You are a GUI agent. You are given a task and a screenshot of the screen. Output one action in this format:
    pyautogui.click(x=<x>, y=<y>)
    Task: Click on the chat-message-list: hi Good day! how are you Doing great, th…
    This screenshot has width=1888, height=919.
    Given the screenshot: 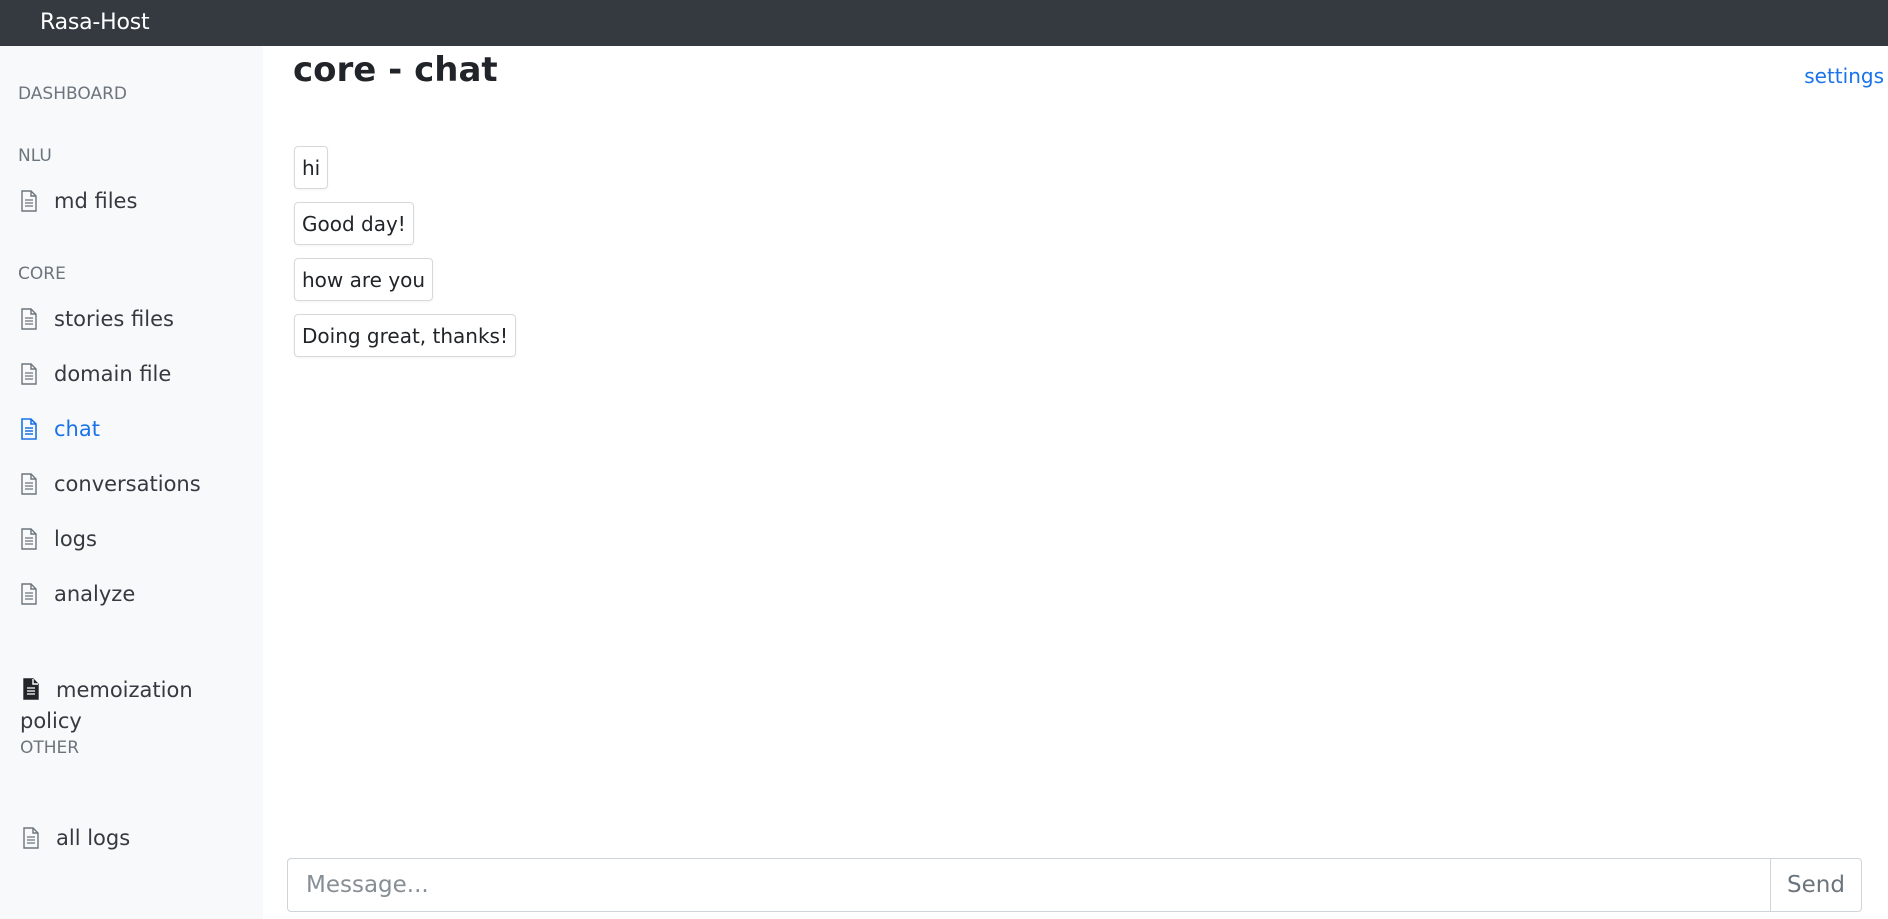 What is the action you would take?
    pyautogui.click(x=694, y=258)
    